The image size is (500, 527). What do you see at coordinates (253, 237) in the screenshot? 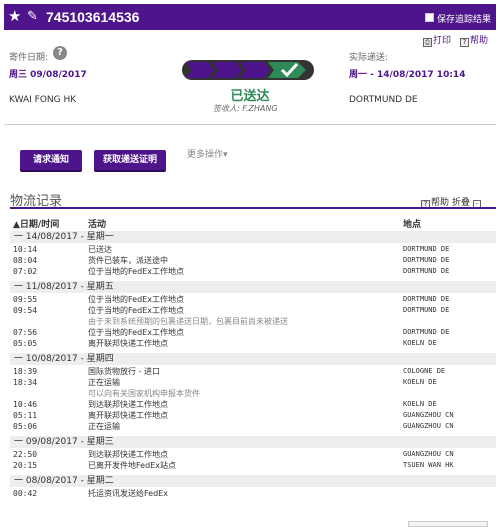
I see `day-header: 一 14/08/2017 - 星期一` at bounding box center [253, 237].